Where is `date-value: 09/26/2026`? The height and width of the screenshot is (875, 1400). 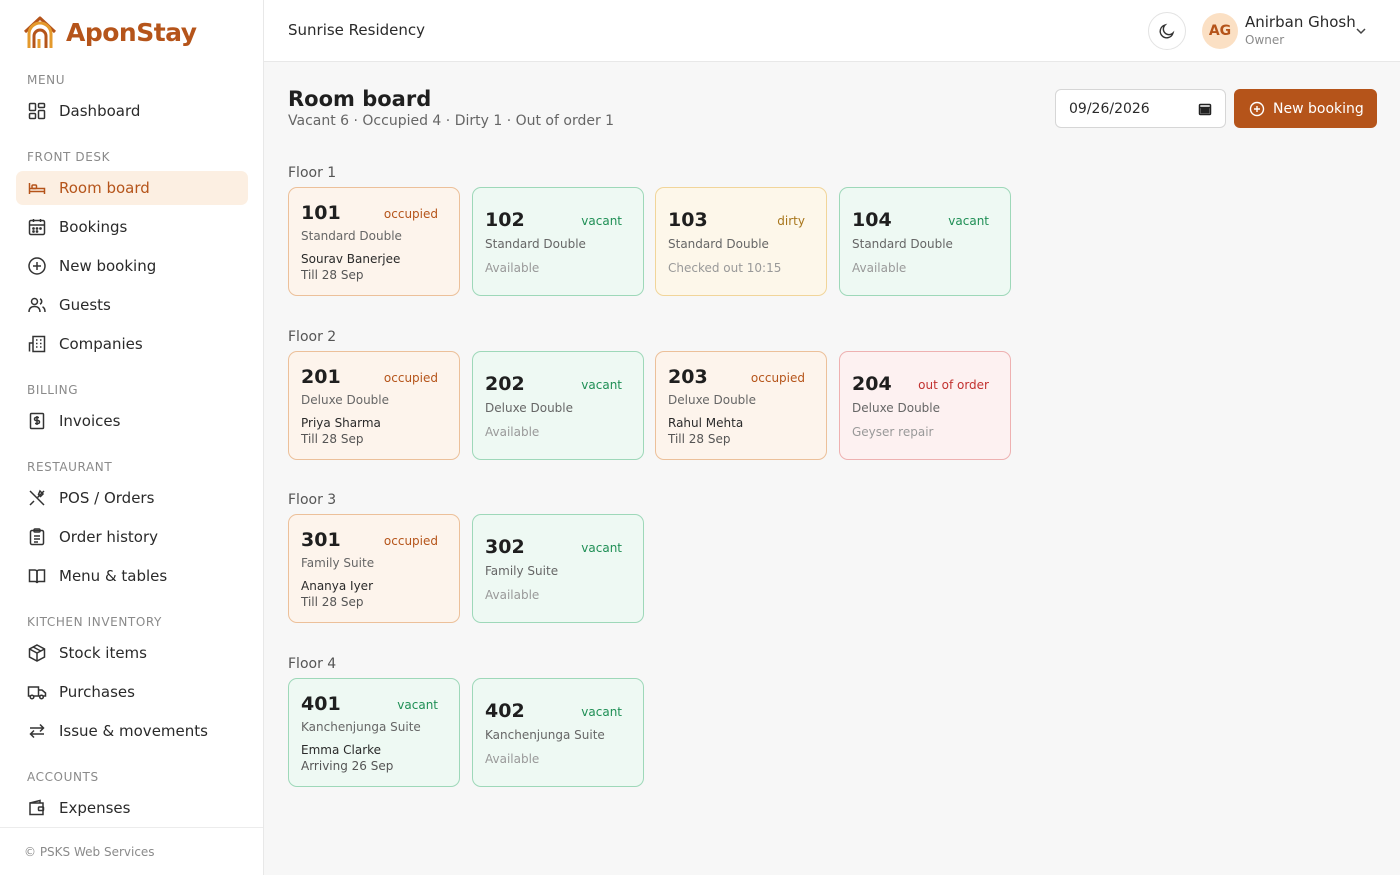
date-value: 09/26/2026 is located at coordinates (1109, 108).